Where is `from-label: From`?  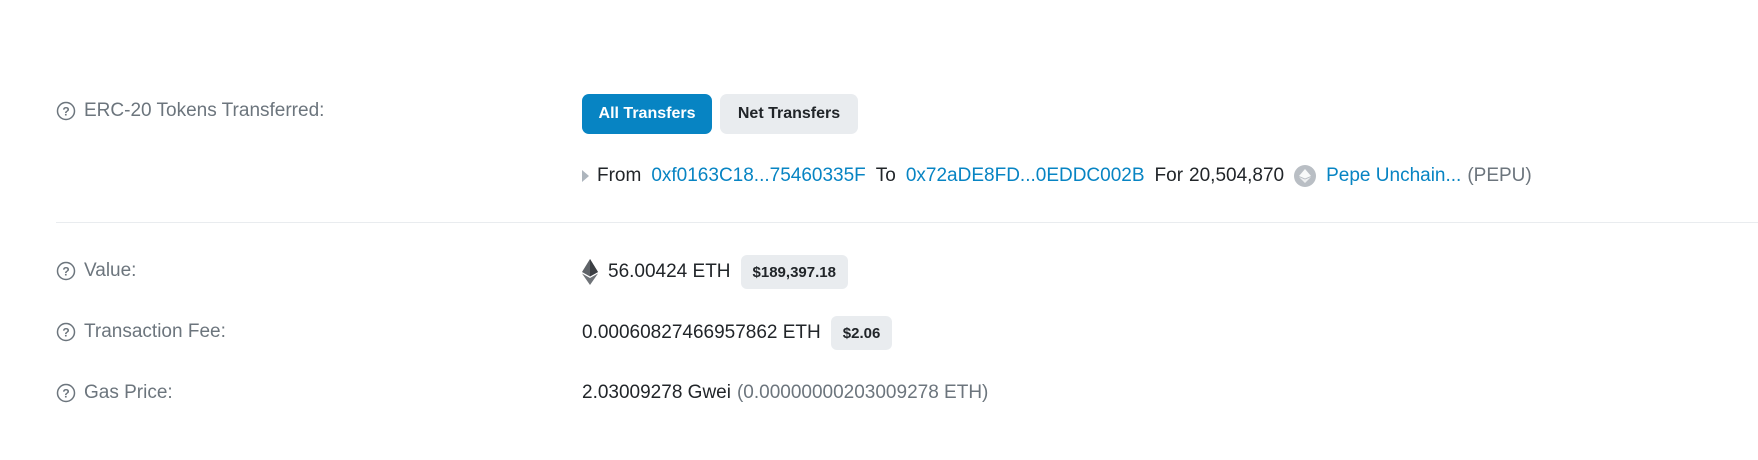
from-label: From is located at coordinates (619, 175).